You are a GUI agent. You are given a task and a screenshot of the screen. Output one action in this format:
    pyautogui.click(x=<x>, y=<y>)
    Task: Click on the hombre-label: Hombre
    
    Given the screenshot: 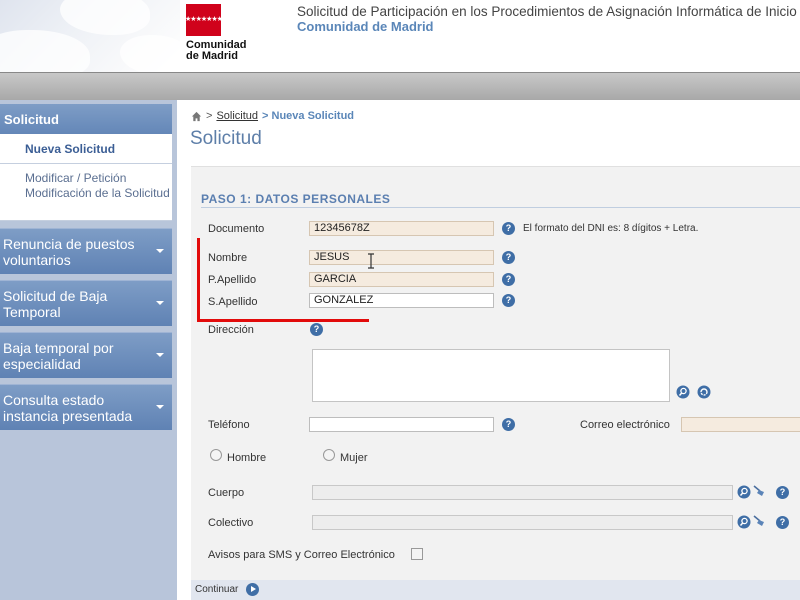 What is the action you would take?
    pyautogui.click(x=247, y=458)
    